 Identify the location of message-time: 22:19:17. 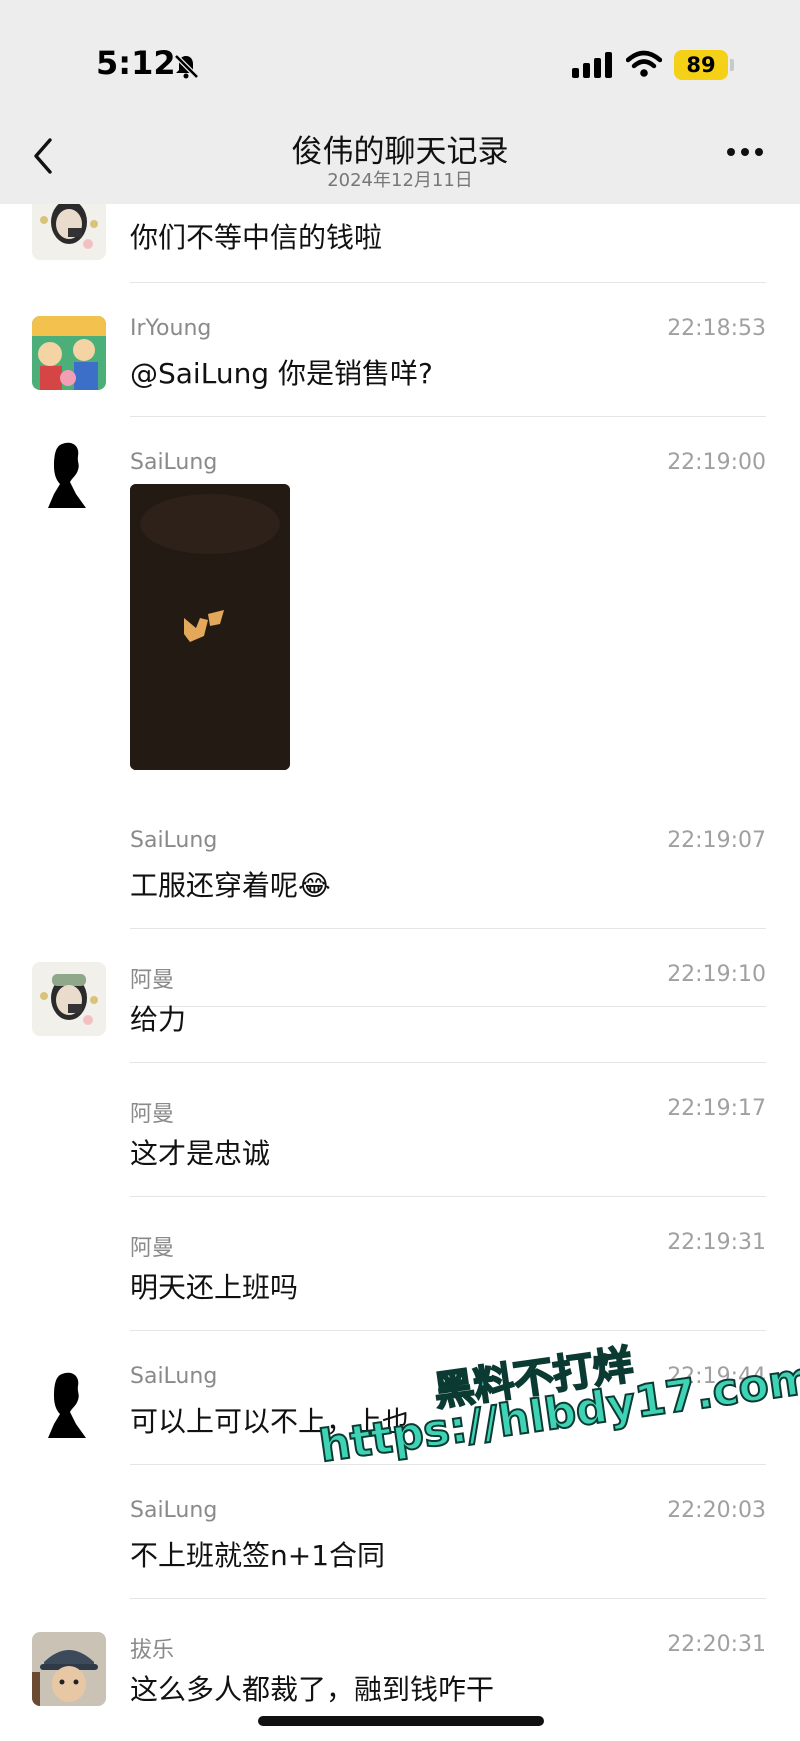
(716, 1108).